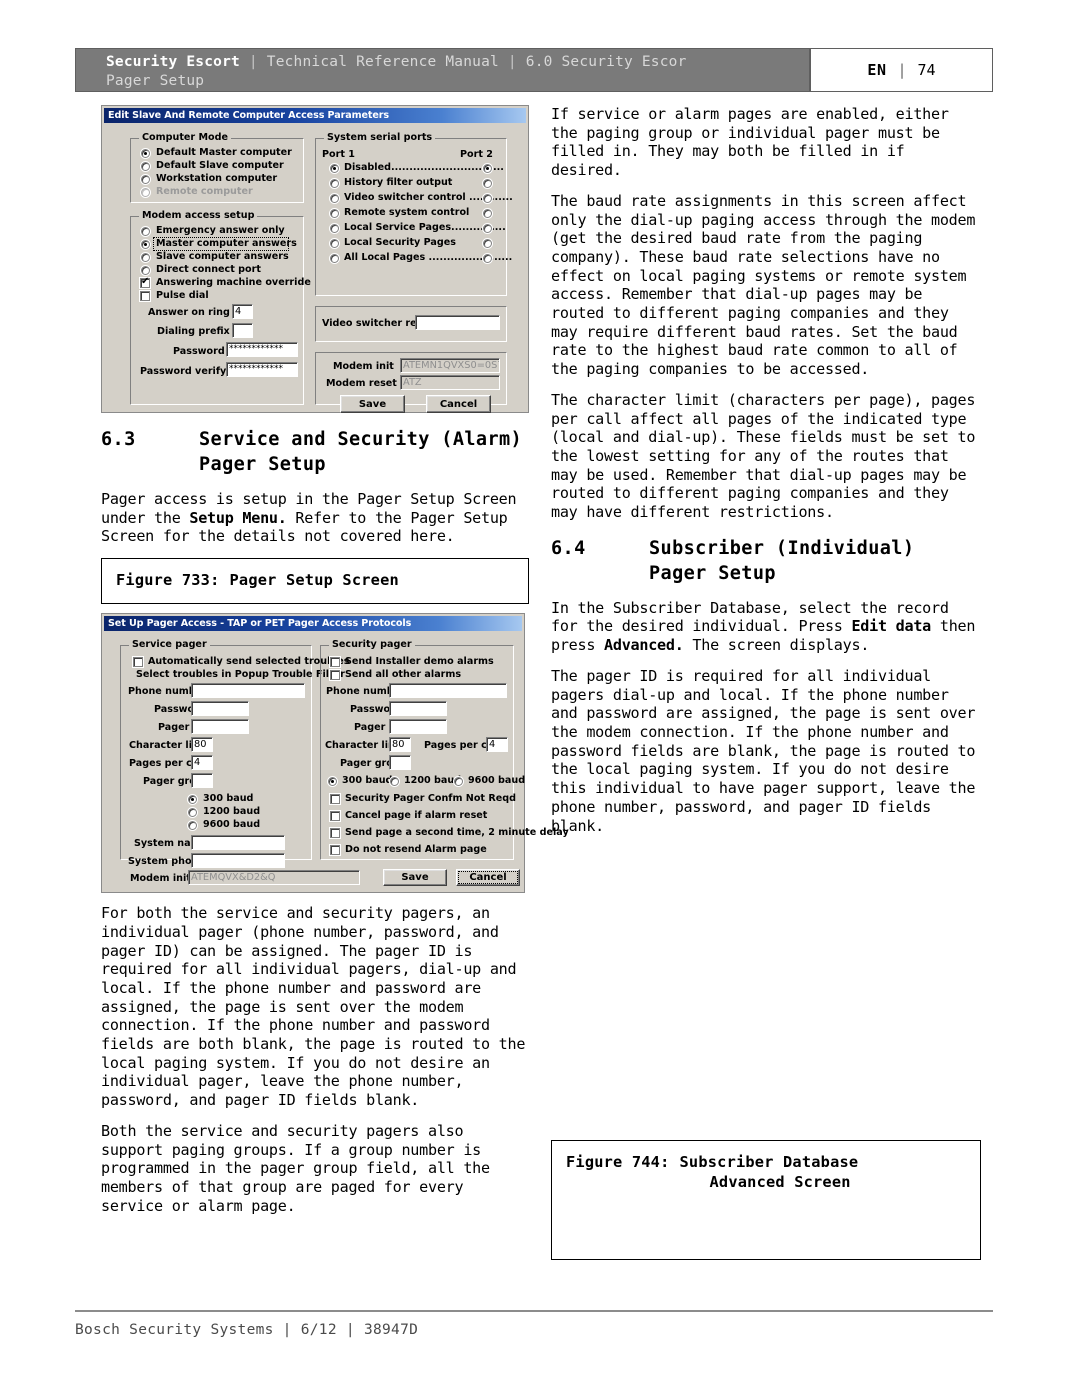 The width and height of the screenshot is (1080, 1397). I want to click on input-password-verify: ************, so click(262, 369).